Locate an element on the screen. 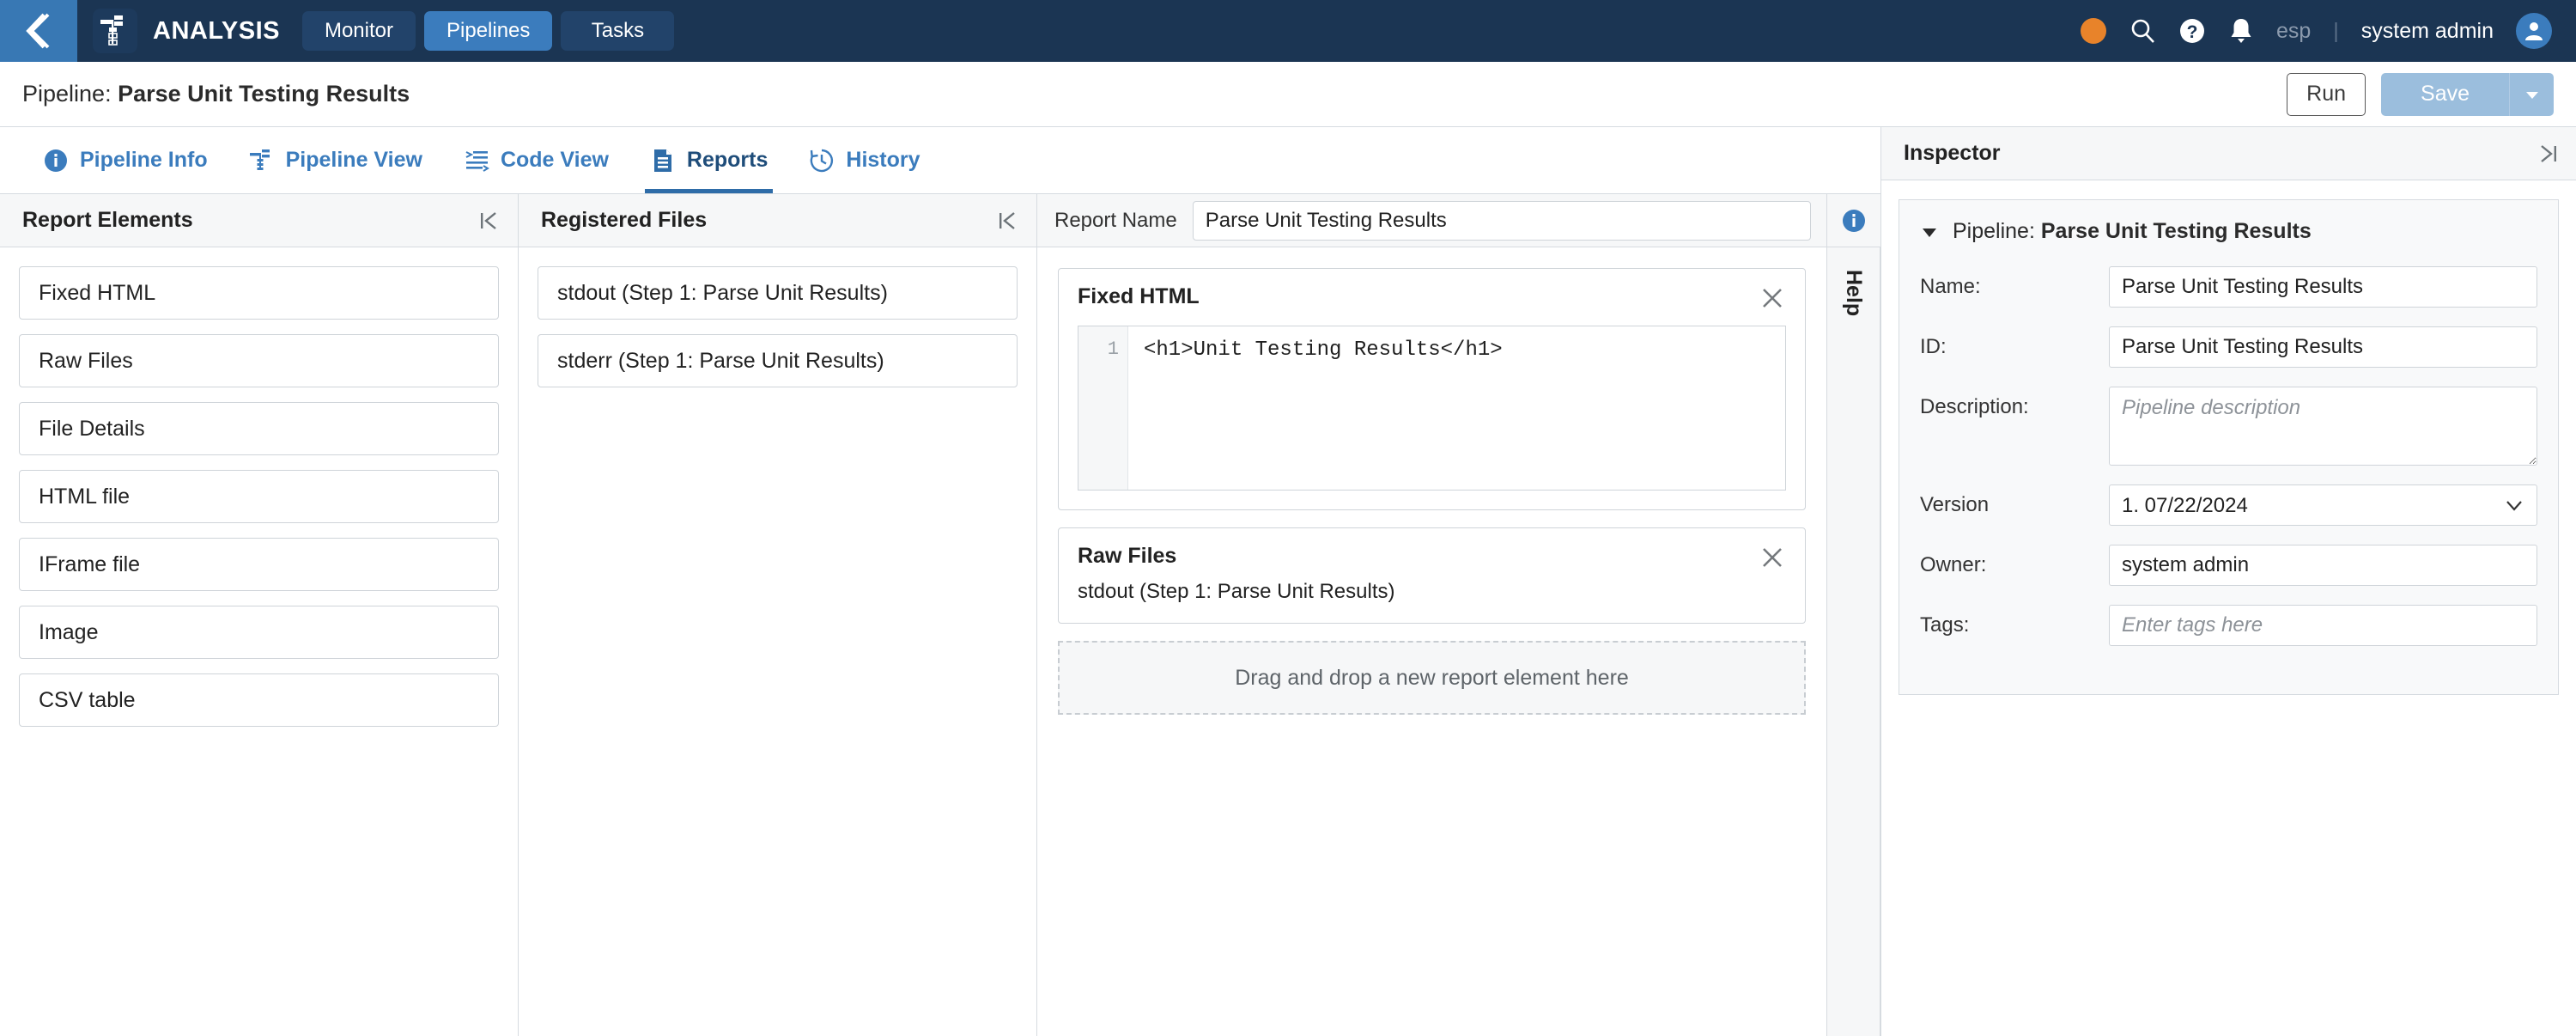  report-element-label: Fixed HTML is located at coordinates (98, 292).